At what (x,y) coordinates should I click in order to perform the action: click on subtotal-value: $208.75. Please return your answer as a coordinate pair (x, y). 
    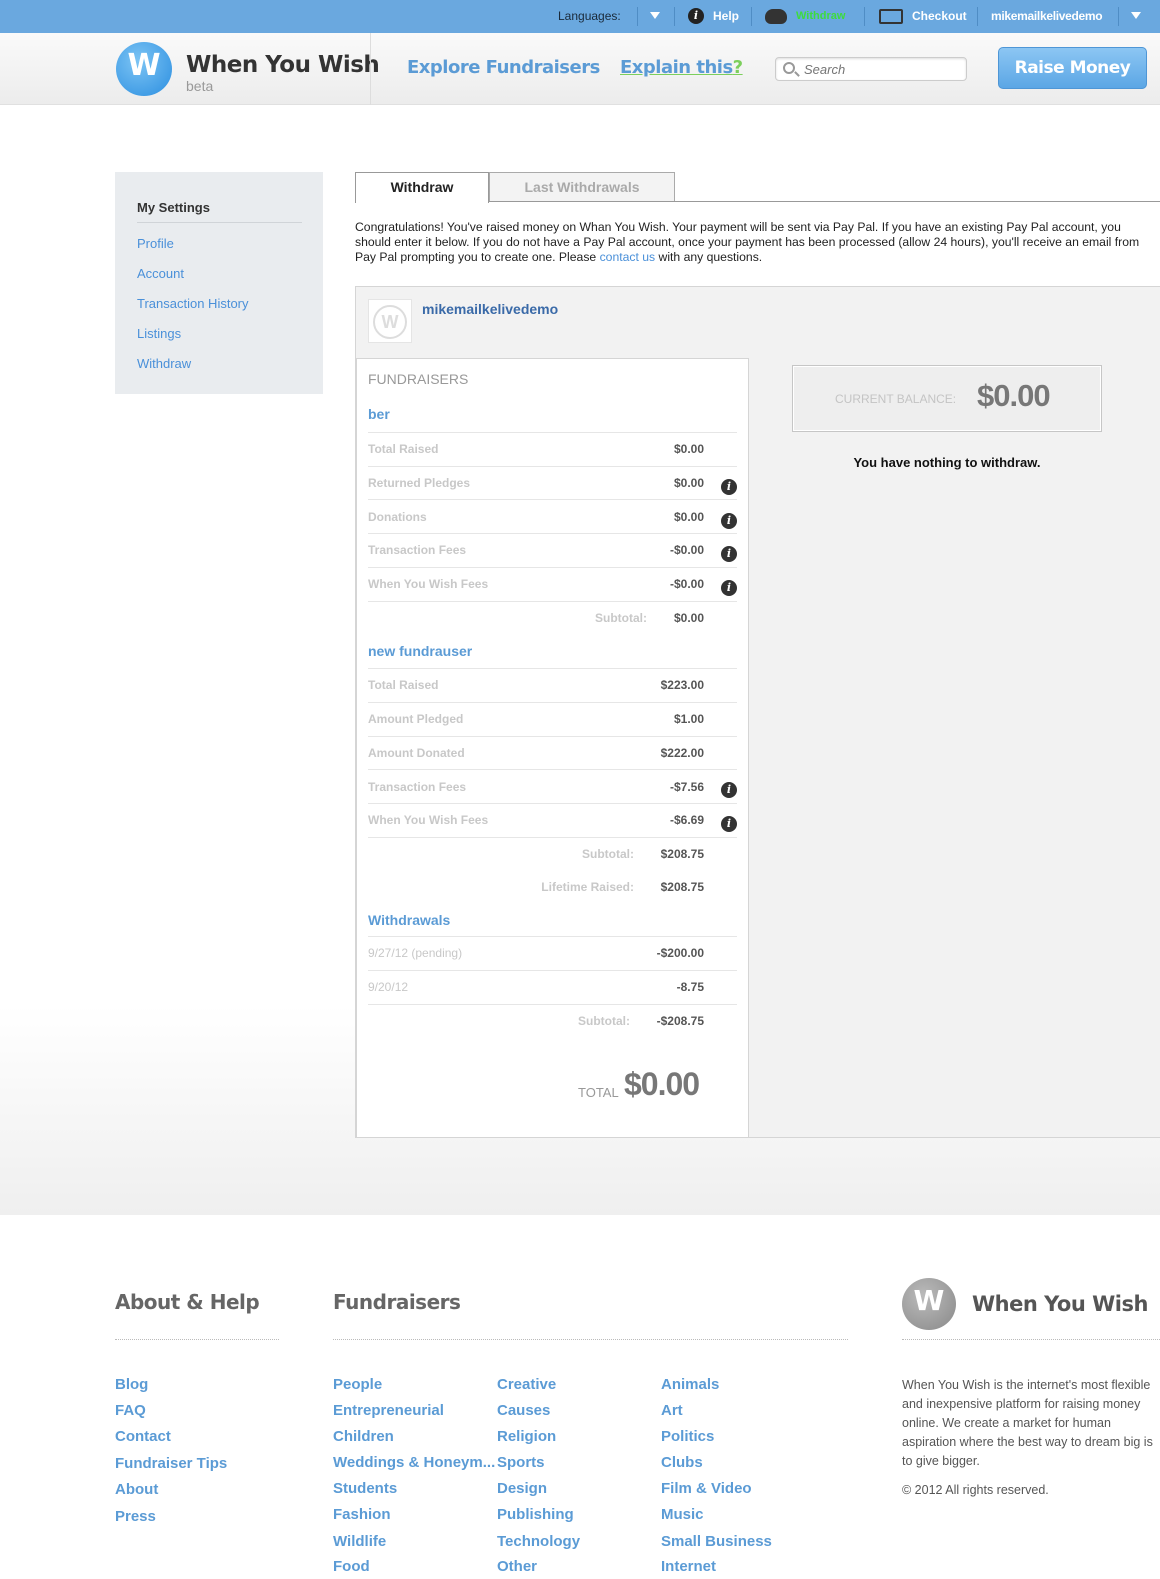
    Looking at the image, I should click on (682, 854).